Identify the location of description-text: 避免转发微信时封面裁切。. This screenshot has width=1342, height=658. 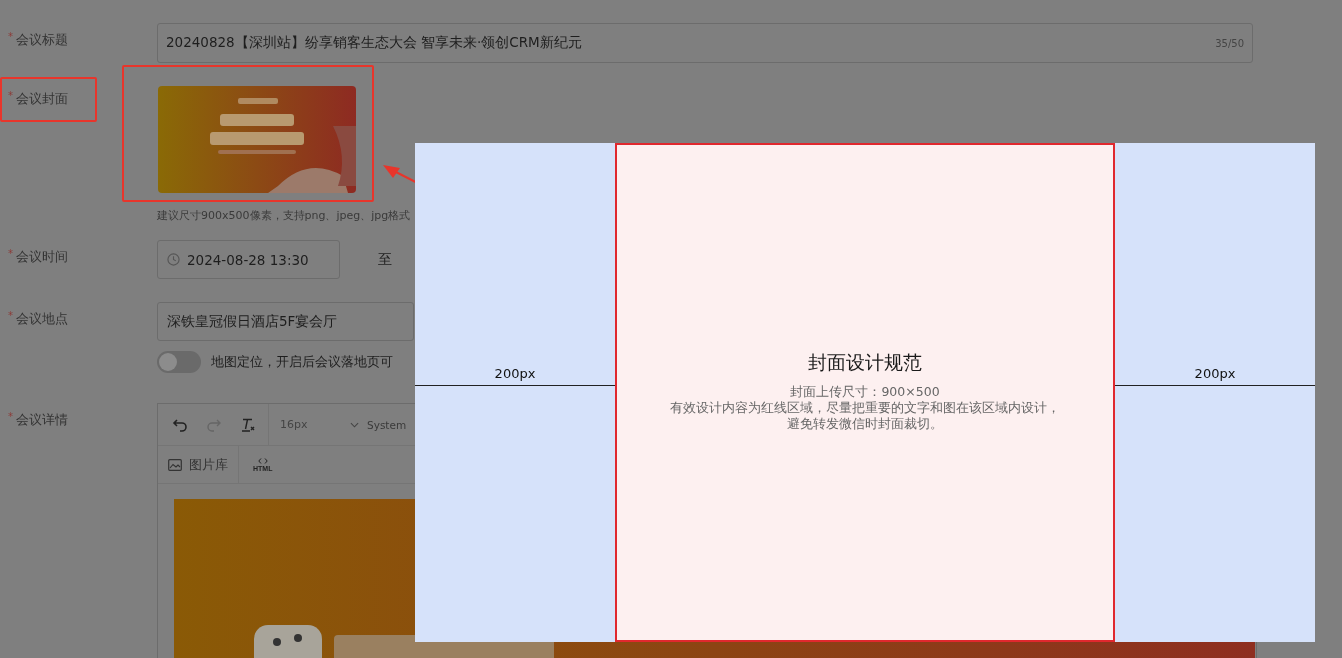
(865, 424).